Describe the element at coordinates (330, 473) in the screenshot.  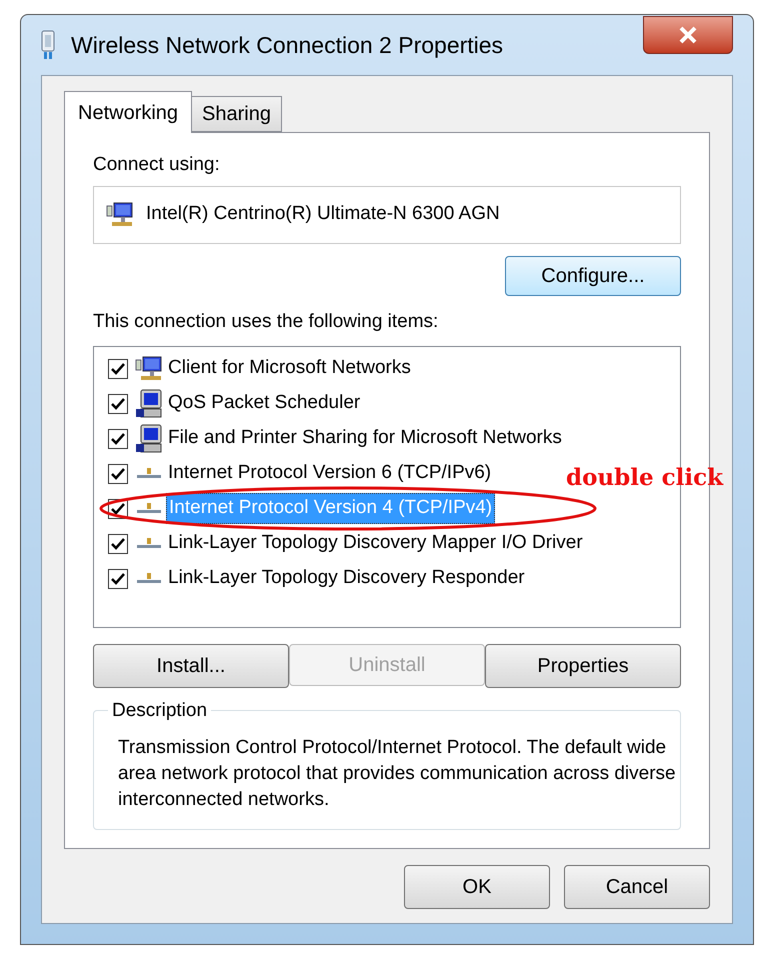
I see `list-item: Internet Protocol Version 6 (TCP/IPv6)` at that location.